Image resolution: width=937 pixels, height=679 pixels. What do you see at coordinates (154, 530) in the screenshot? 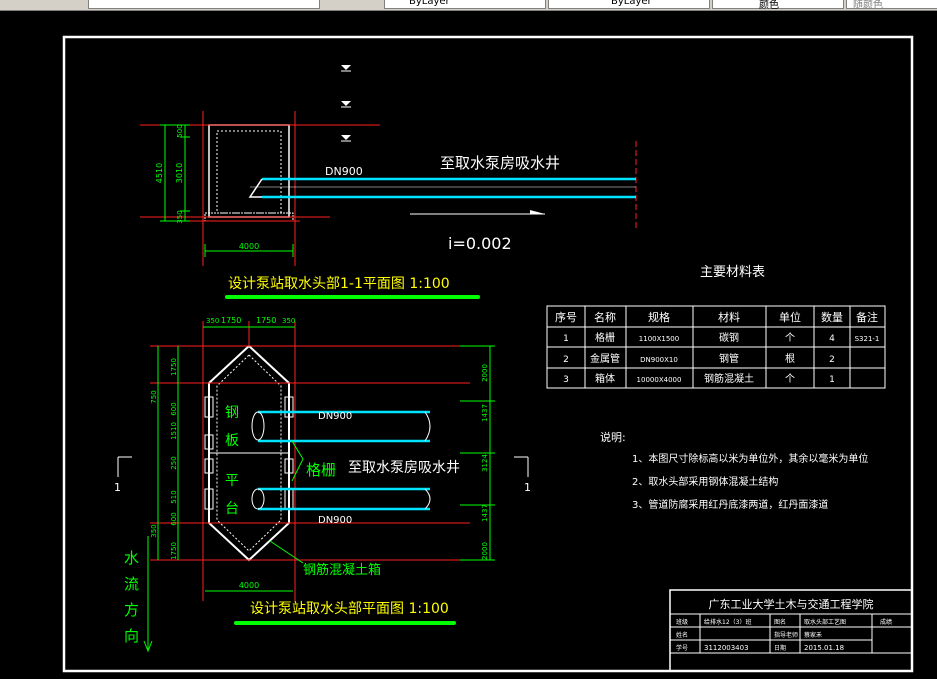
I see `dim-plan-left-8: 350` at bounding box center [154, 530].